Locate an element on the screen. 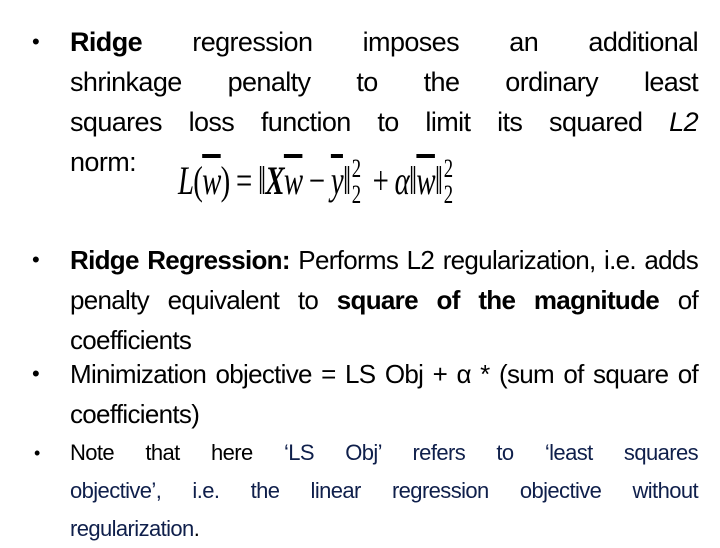 This screenshot has height=548, width=720. text-run: regression imposes an additional is located at coordinates (420, 42).